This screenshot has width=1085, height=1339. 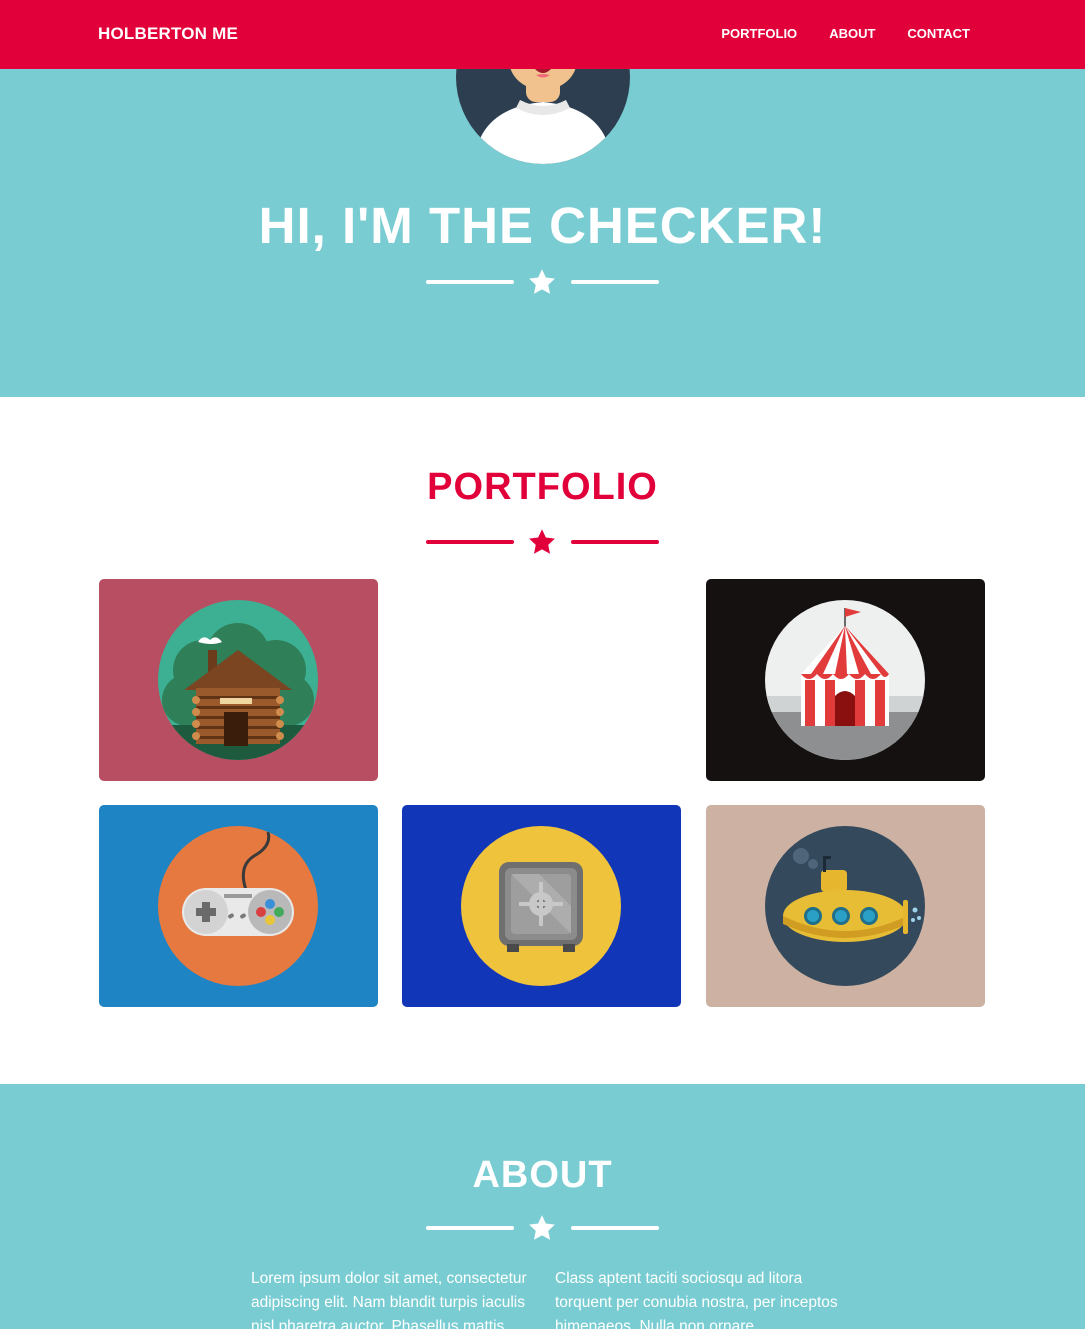 I want to click on circus-tent-icon, so click(x=845, y=680).